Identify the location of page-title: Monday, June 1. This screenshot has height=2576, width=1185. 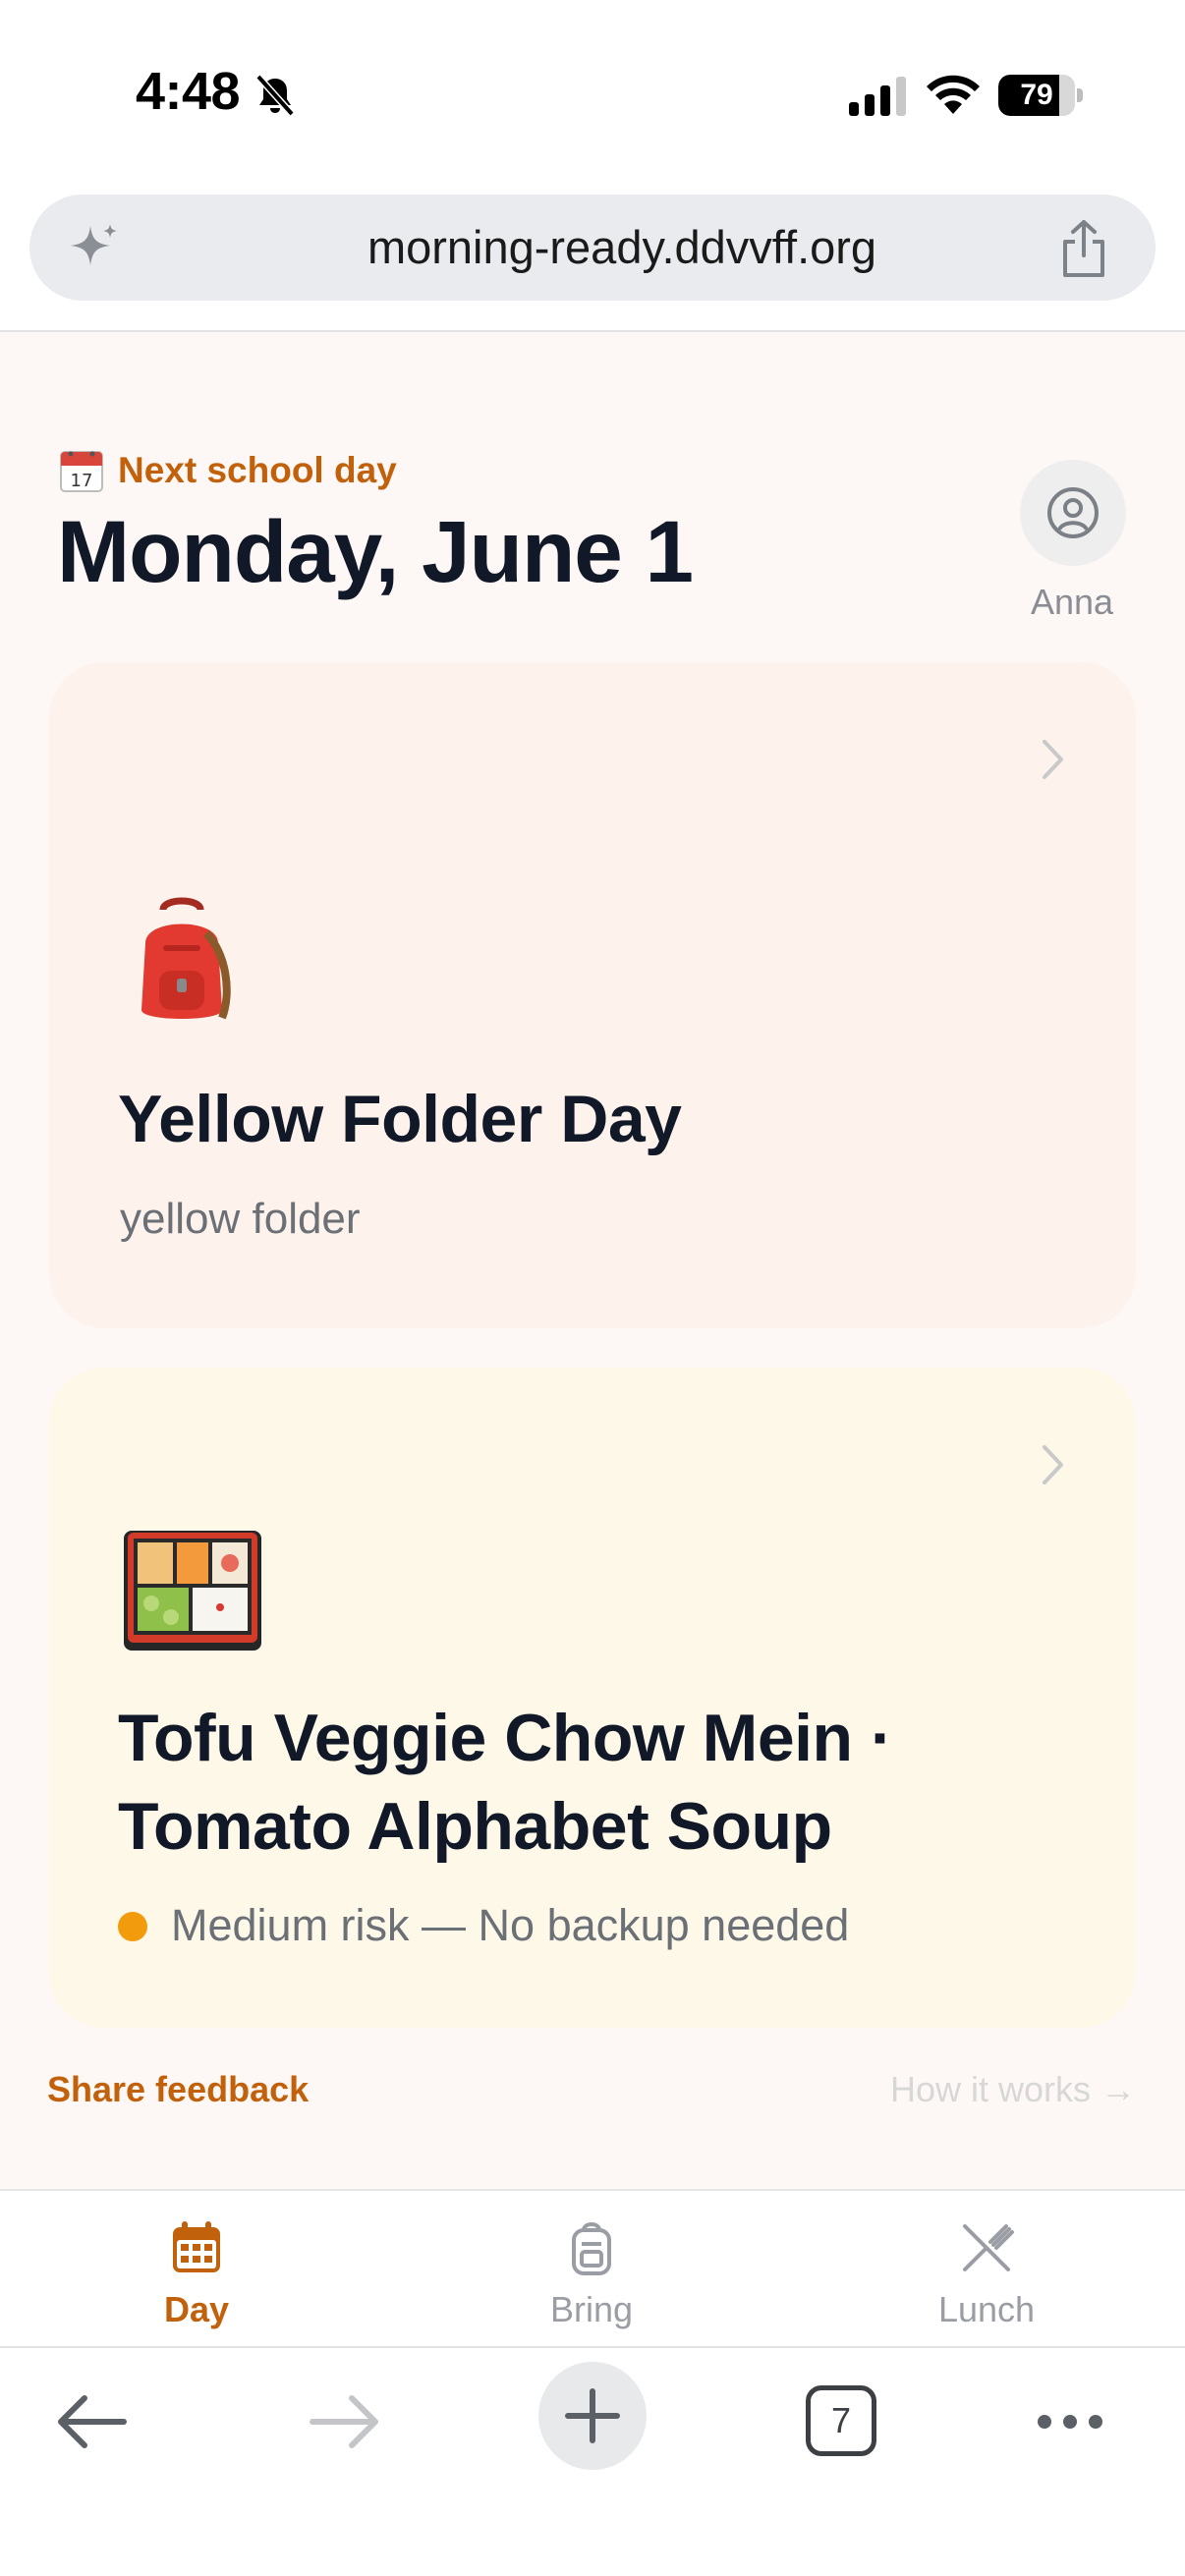
(376, 551).